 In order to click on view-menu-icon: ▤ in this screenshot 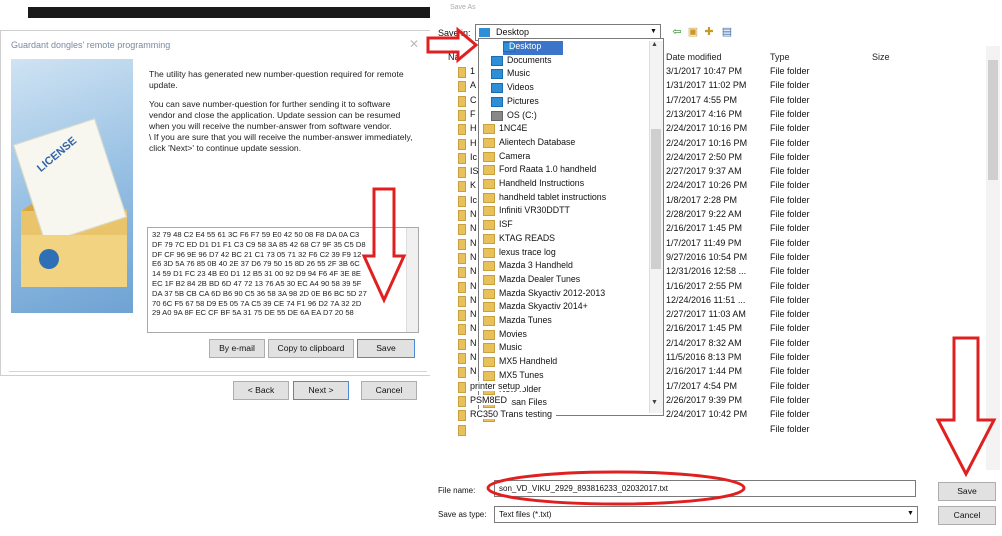, I will do `click(727, 32)`.